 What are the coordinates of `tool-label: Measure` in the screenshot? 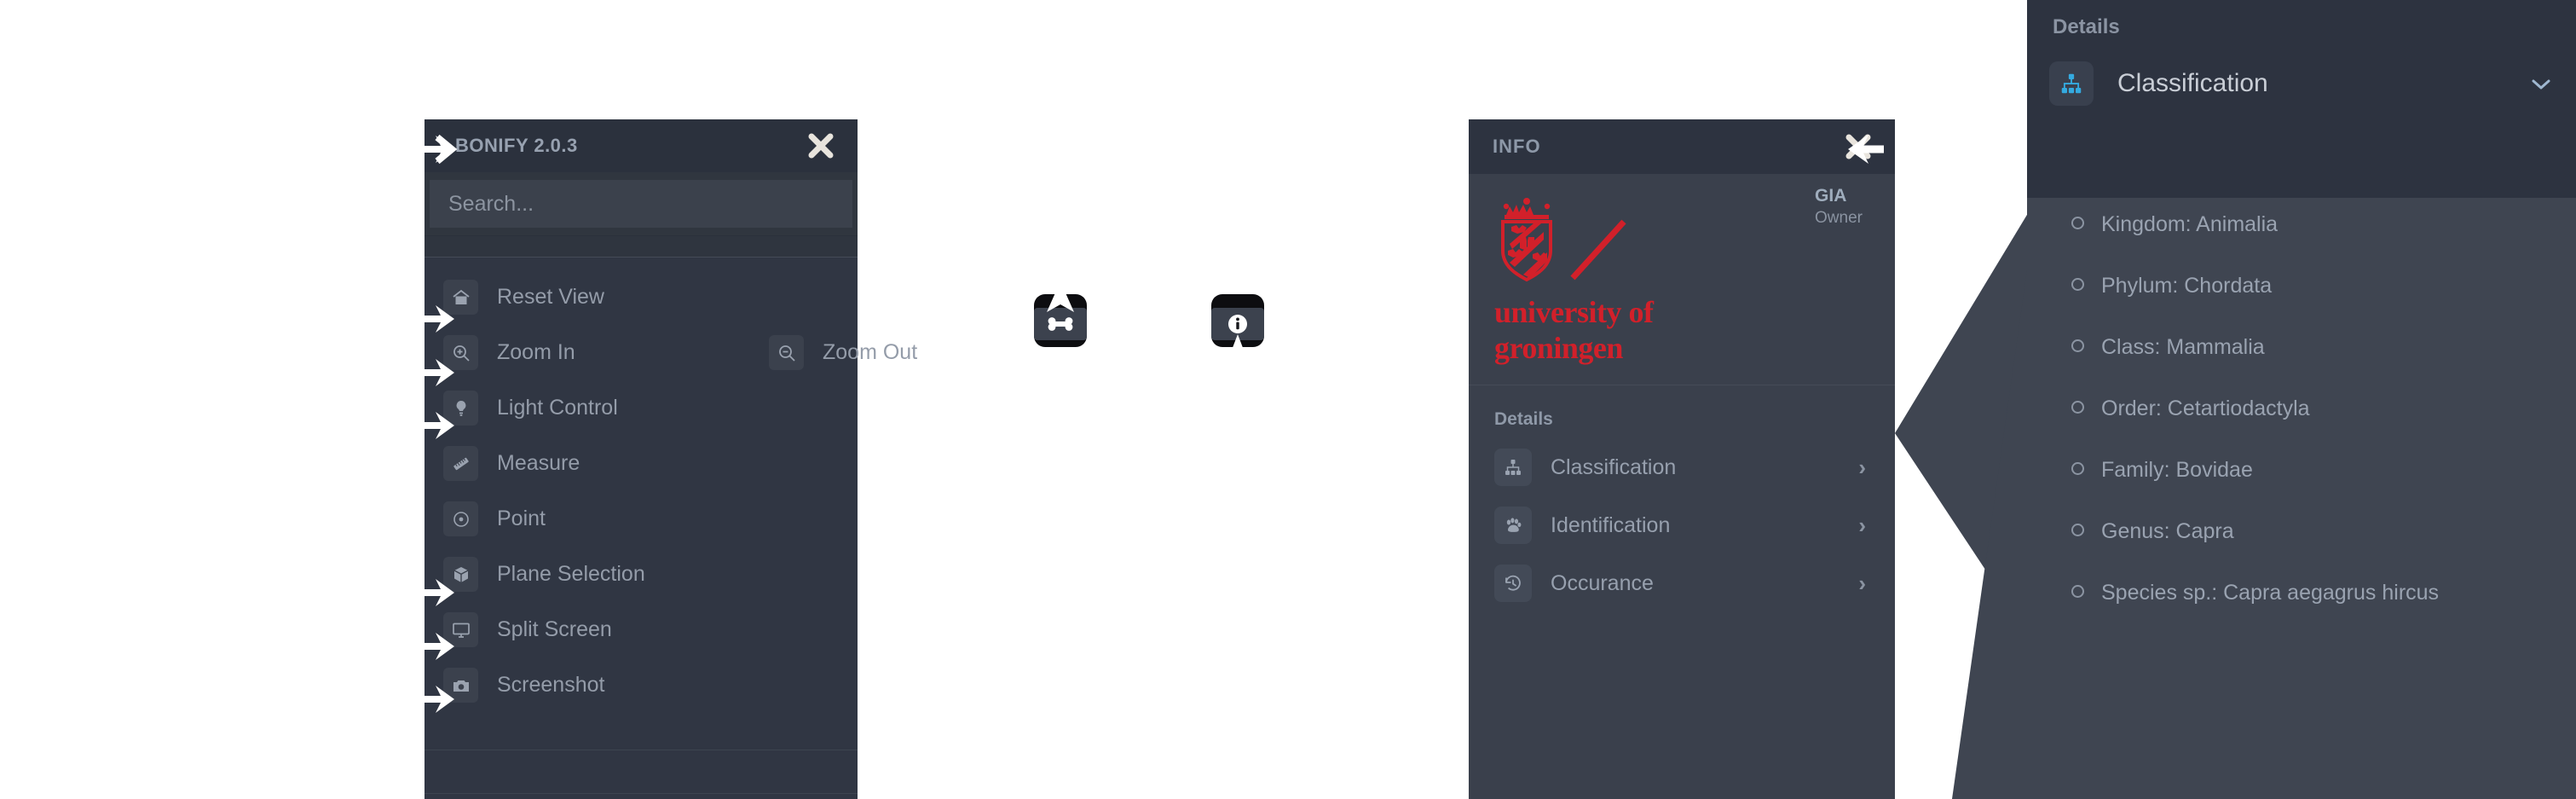 It's located at (538, 463).